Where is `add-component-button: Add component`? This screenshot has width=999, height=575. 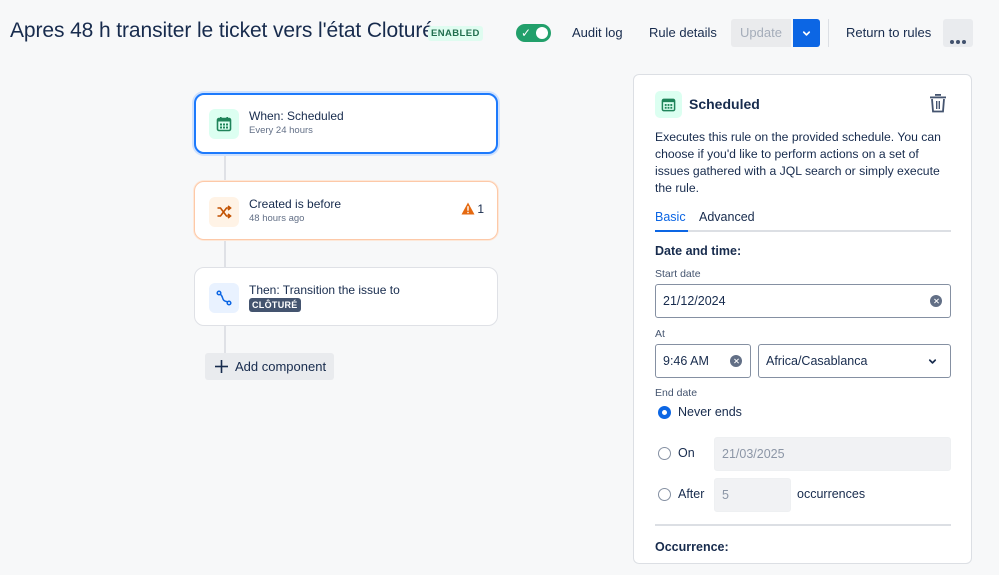
add-component-button: Add component is located at coordinates (269, 366).